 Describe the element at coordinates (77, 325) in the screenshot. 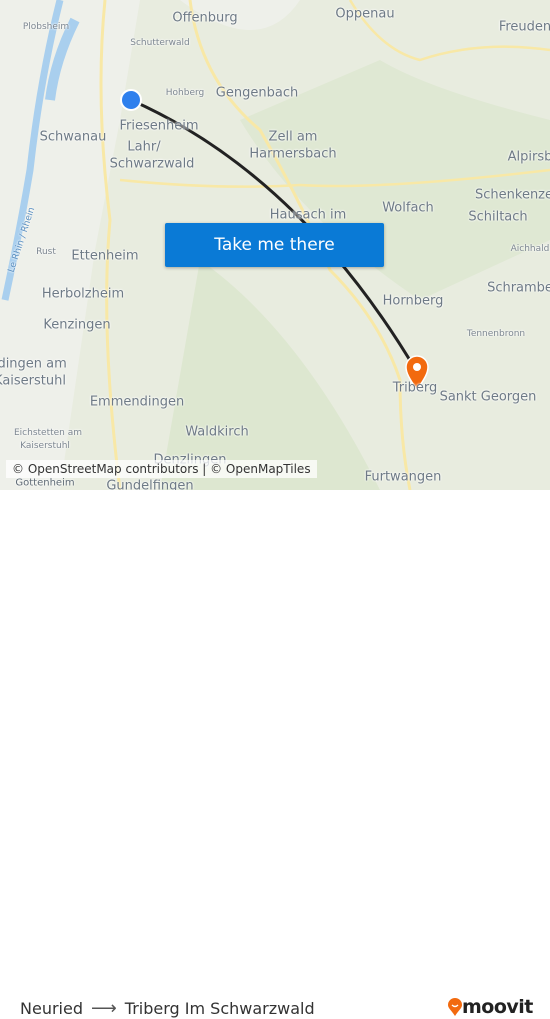

I see `map-label: Kenzingen` at that location.